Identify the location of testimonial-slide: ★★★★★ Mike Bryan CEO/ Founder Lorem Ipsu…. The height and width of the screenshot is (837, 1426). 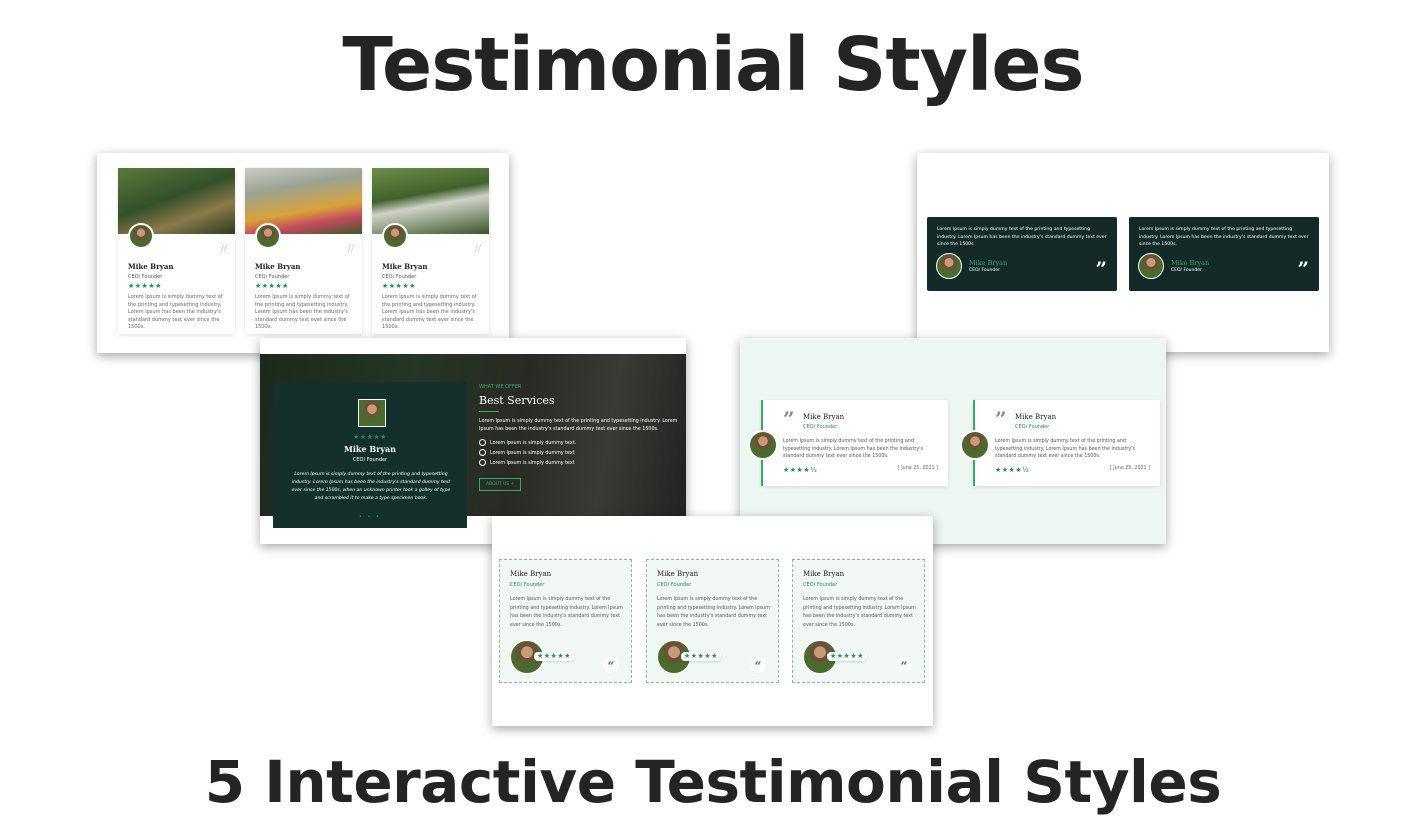
(370, 455).